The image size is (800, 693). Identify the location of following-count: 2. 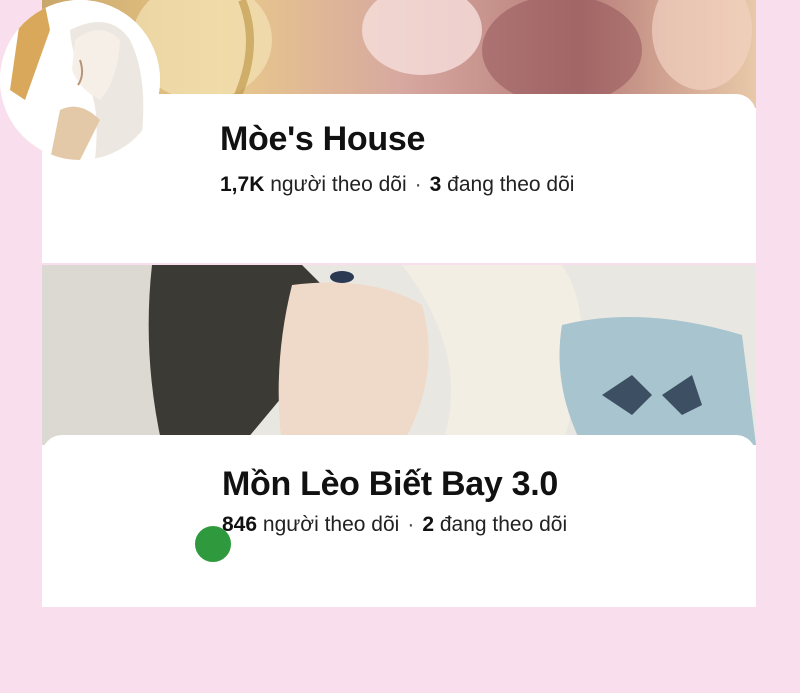
(428, 524).